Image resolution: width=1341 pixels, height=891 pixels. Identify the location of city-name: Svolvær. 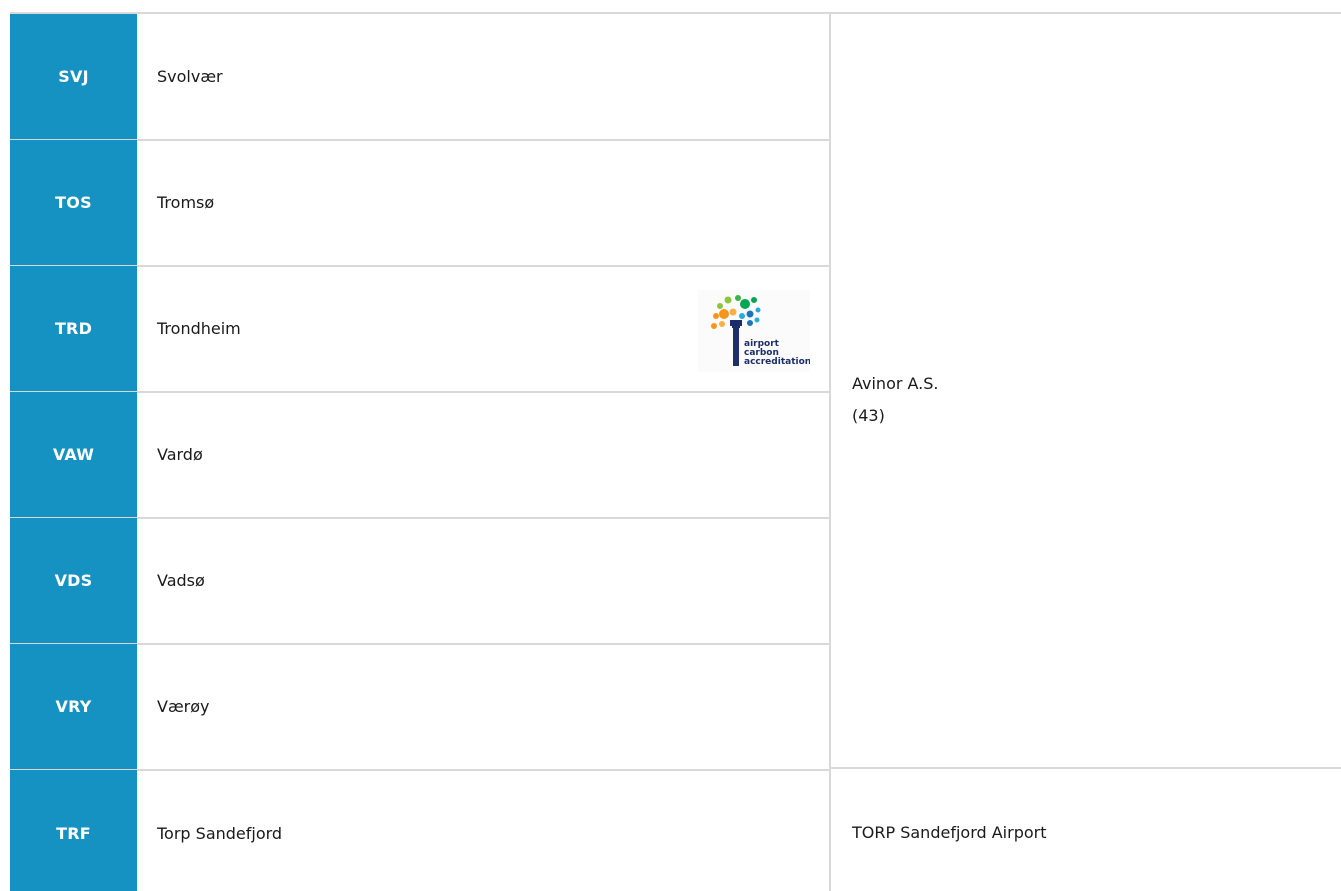
(190, 76).